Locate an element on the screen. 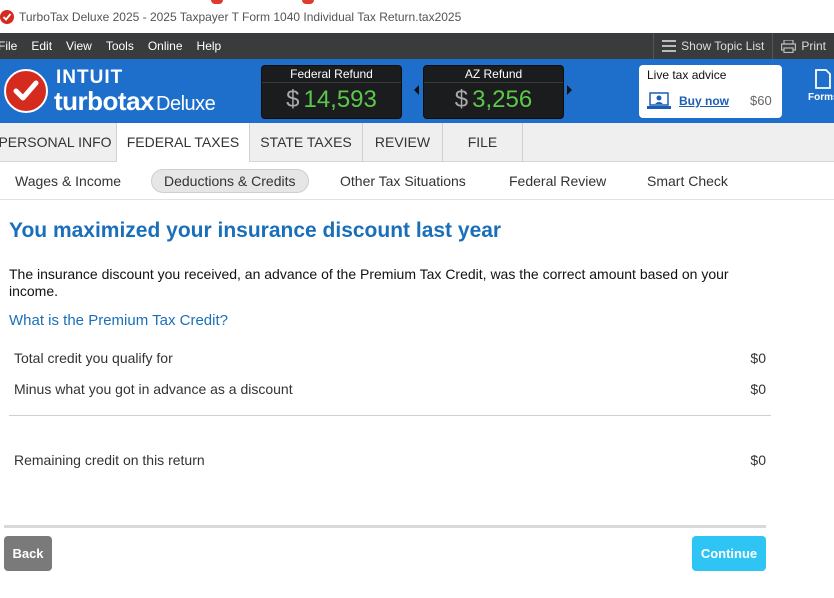 The height and width of the screenshot is (598, 834). advice-price: $60 is located at coordinates (761, 100).